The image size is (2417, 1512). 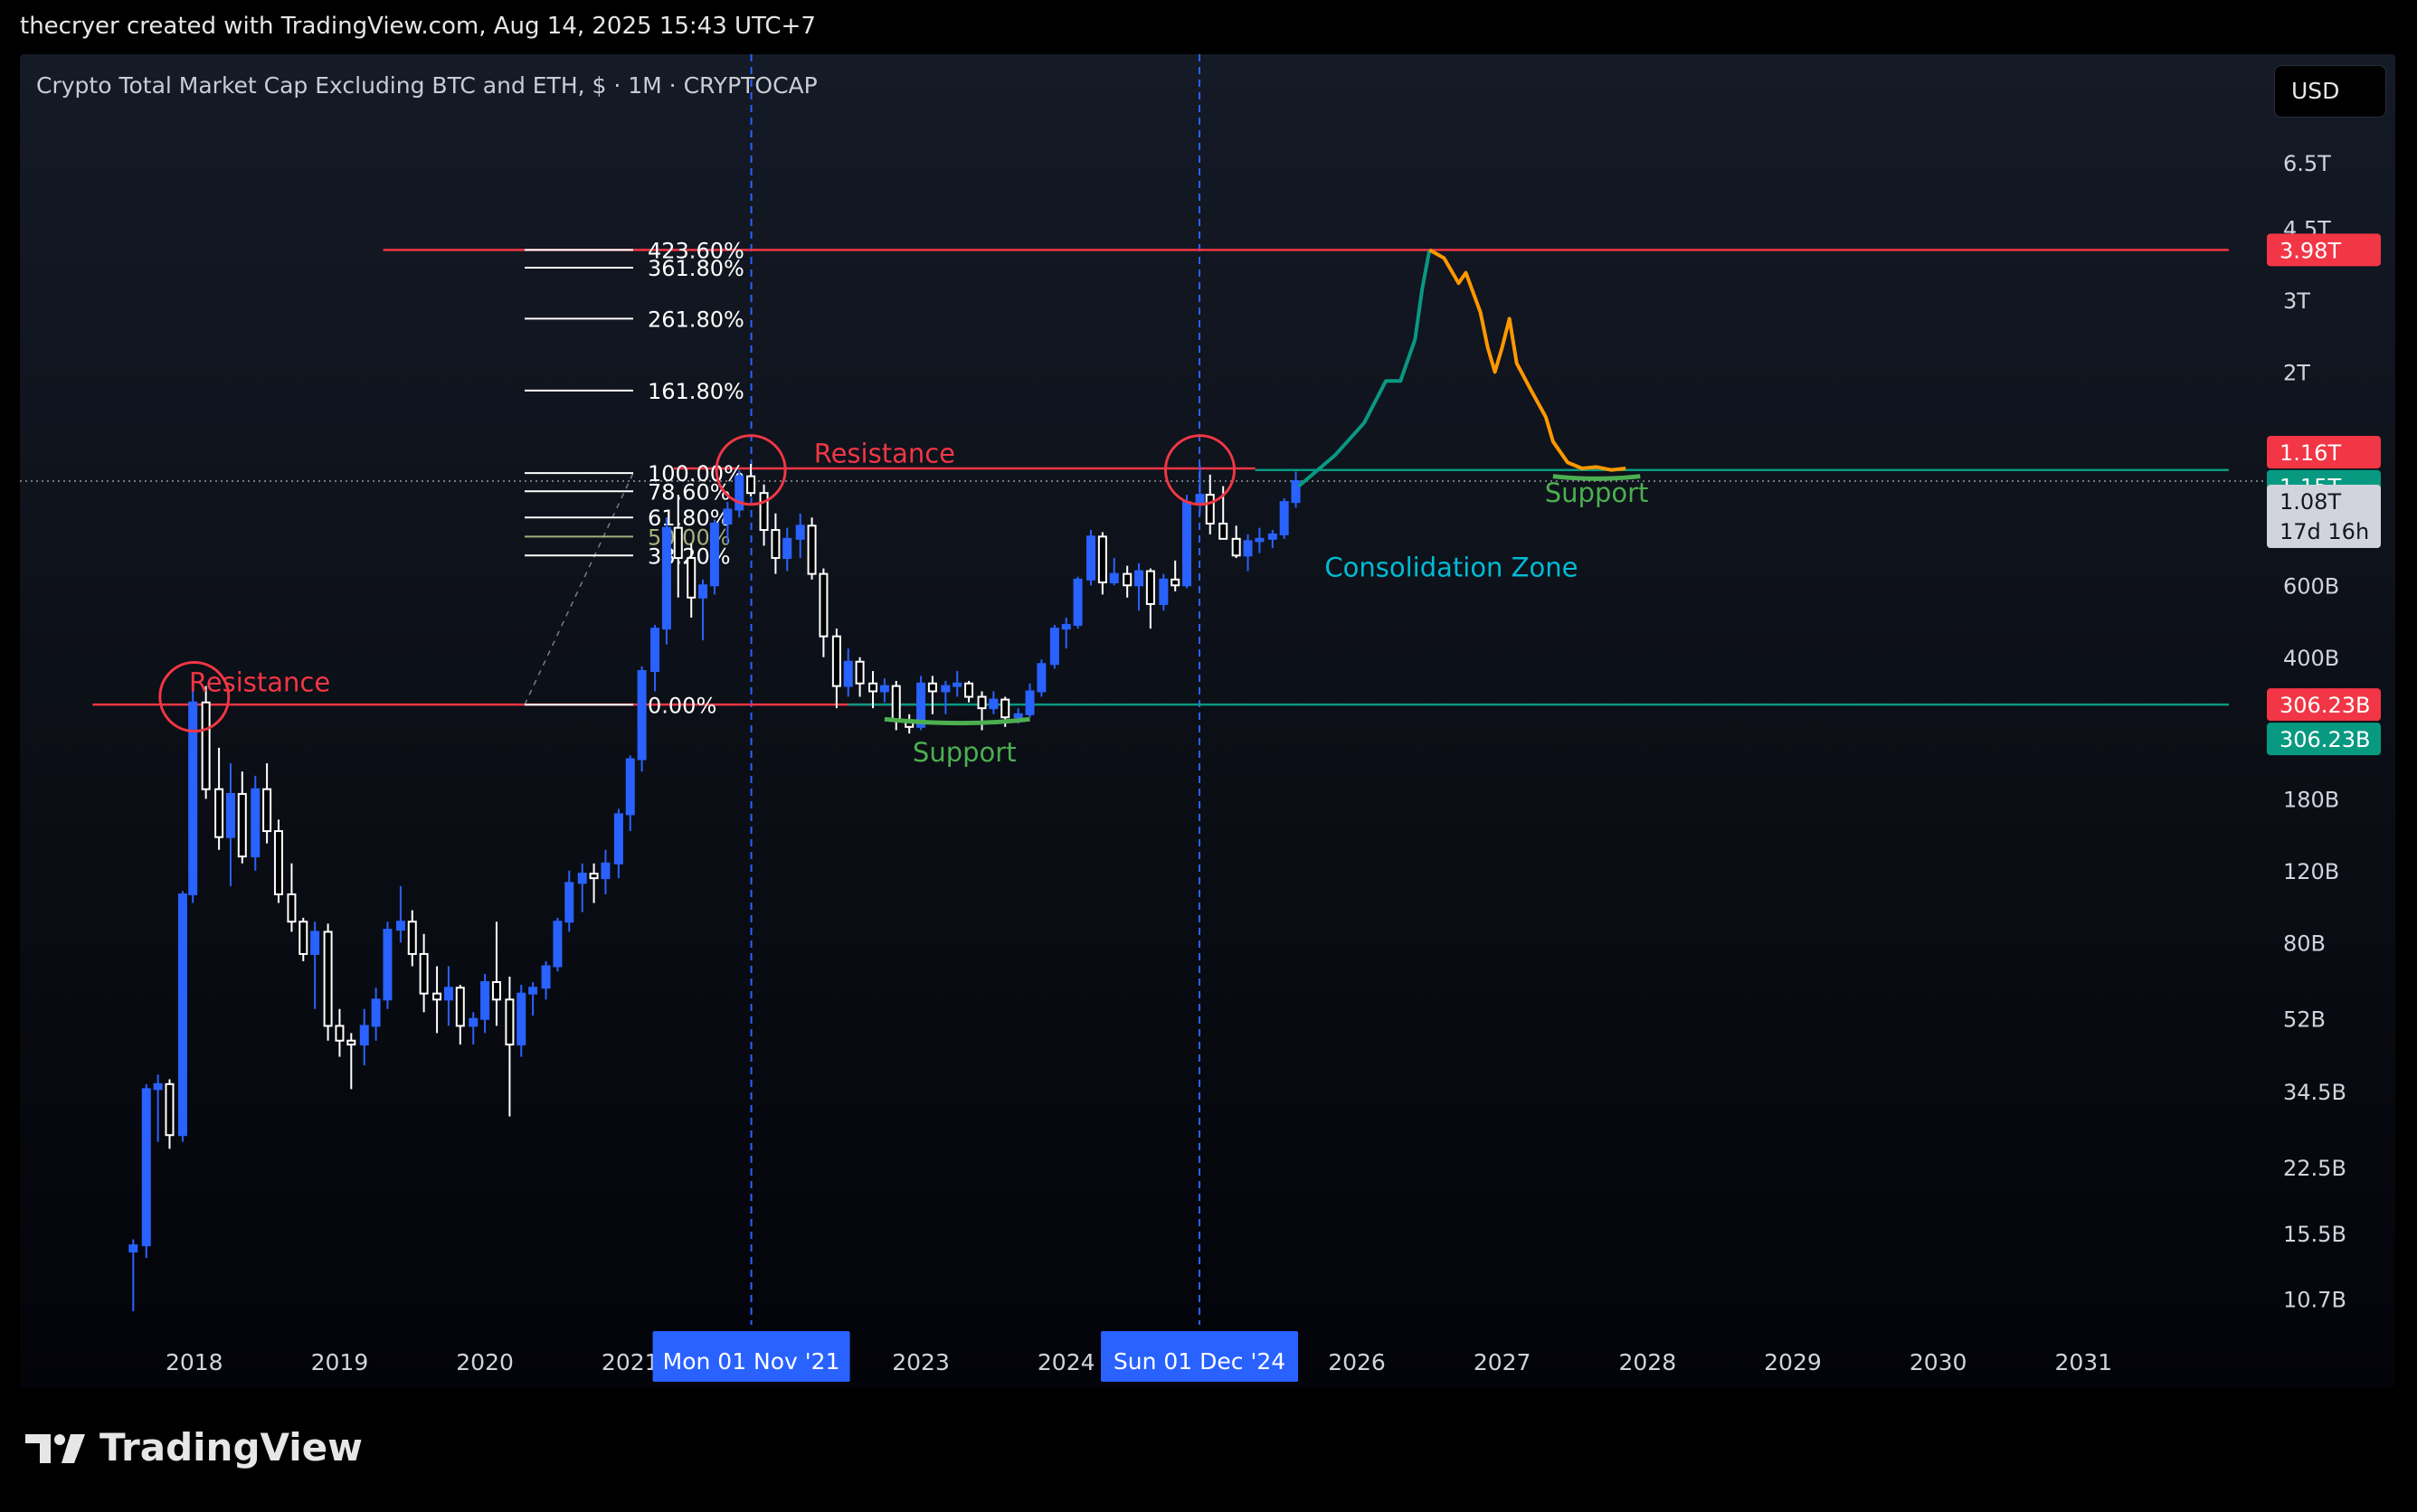 What do you see at coordinates (957, 721) in the screenshot?
I see `support-underline` at bounding box center [957, 721].